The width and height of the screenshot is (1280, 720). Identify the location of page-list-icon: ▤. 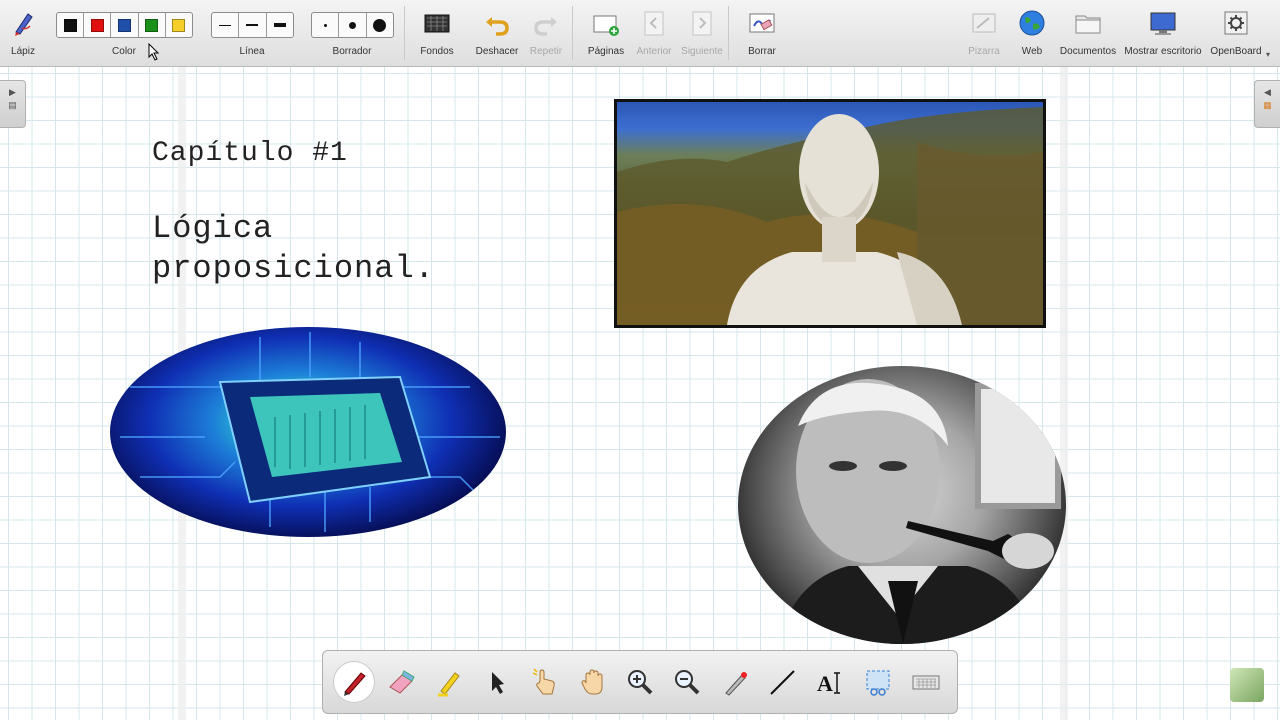
(12, 105).